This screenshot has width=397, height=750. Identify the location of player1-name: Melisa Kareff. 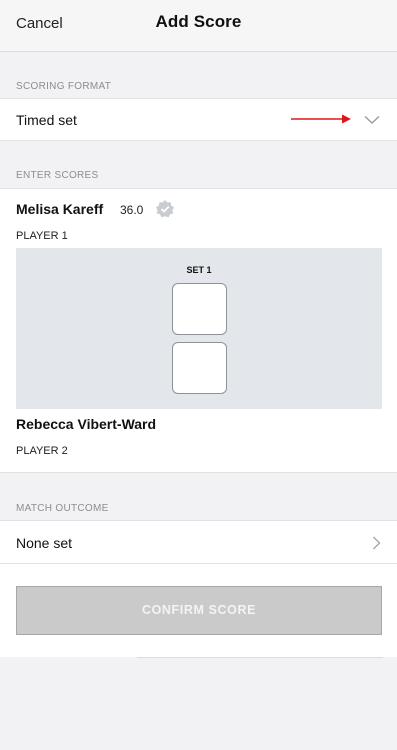
(60, 209).